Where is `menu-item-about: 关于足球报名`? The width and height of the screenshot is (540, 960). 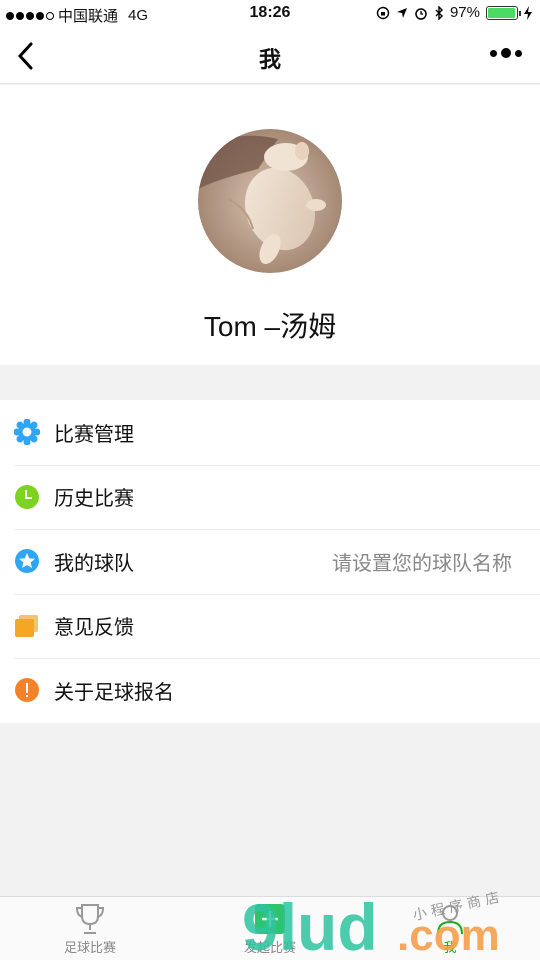
menu-item-about: 关于足球报名 is located at coordinates (270, 690).